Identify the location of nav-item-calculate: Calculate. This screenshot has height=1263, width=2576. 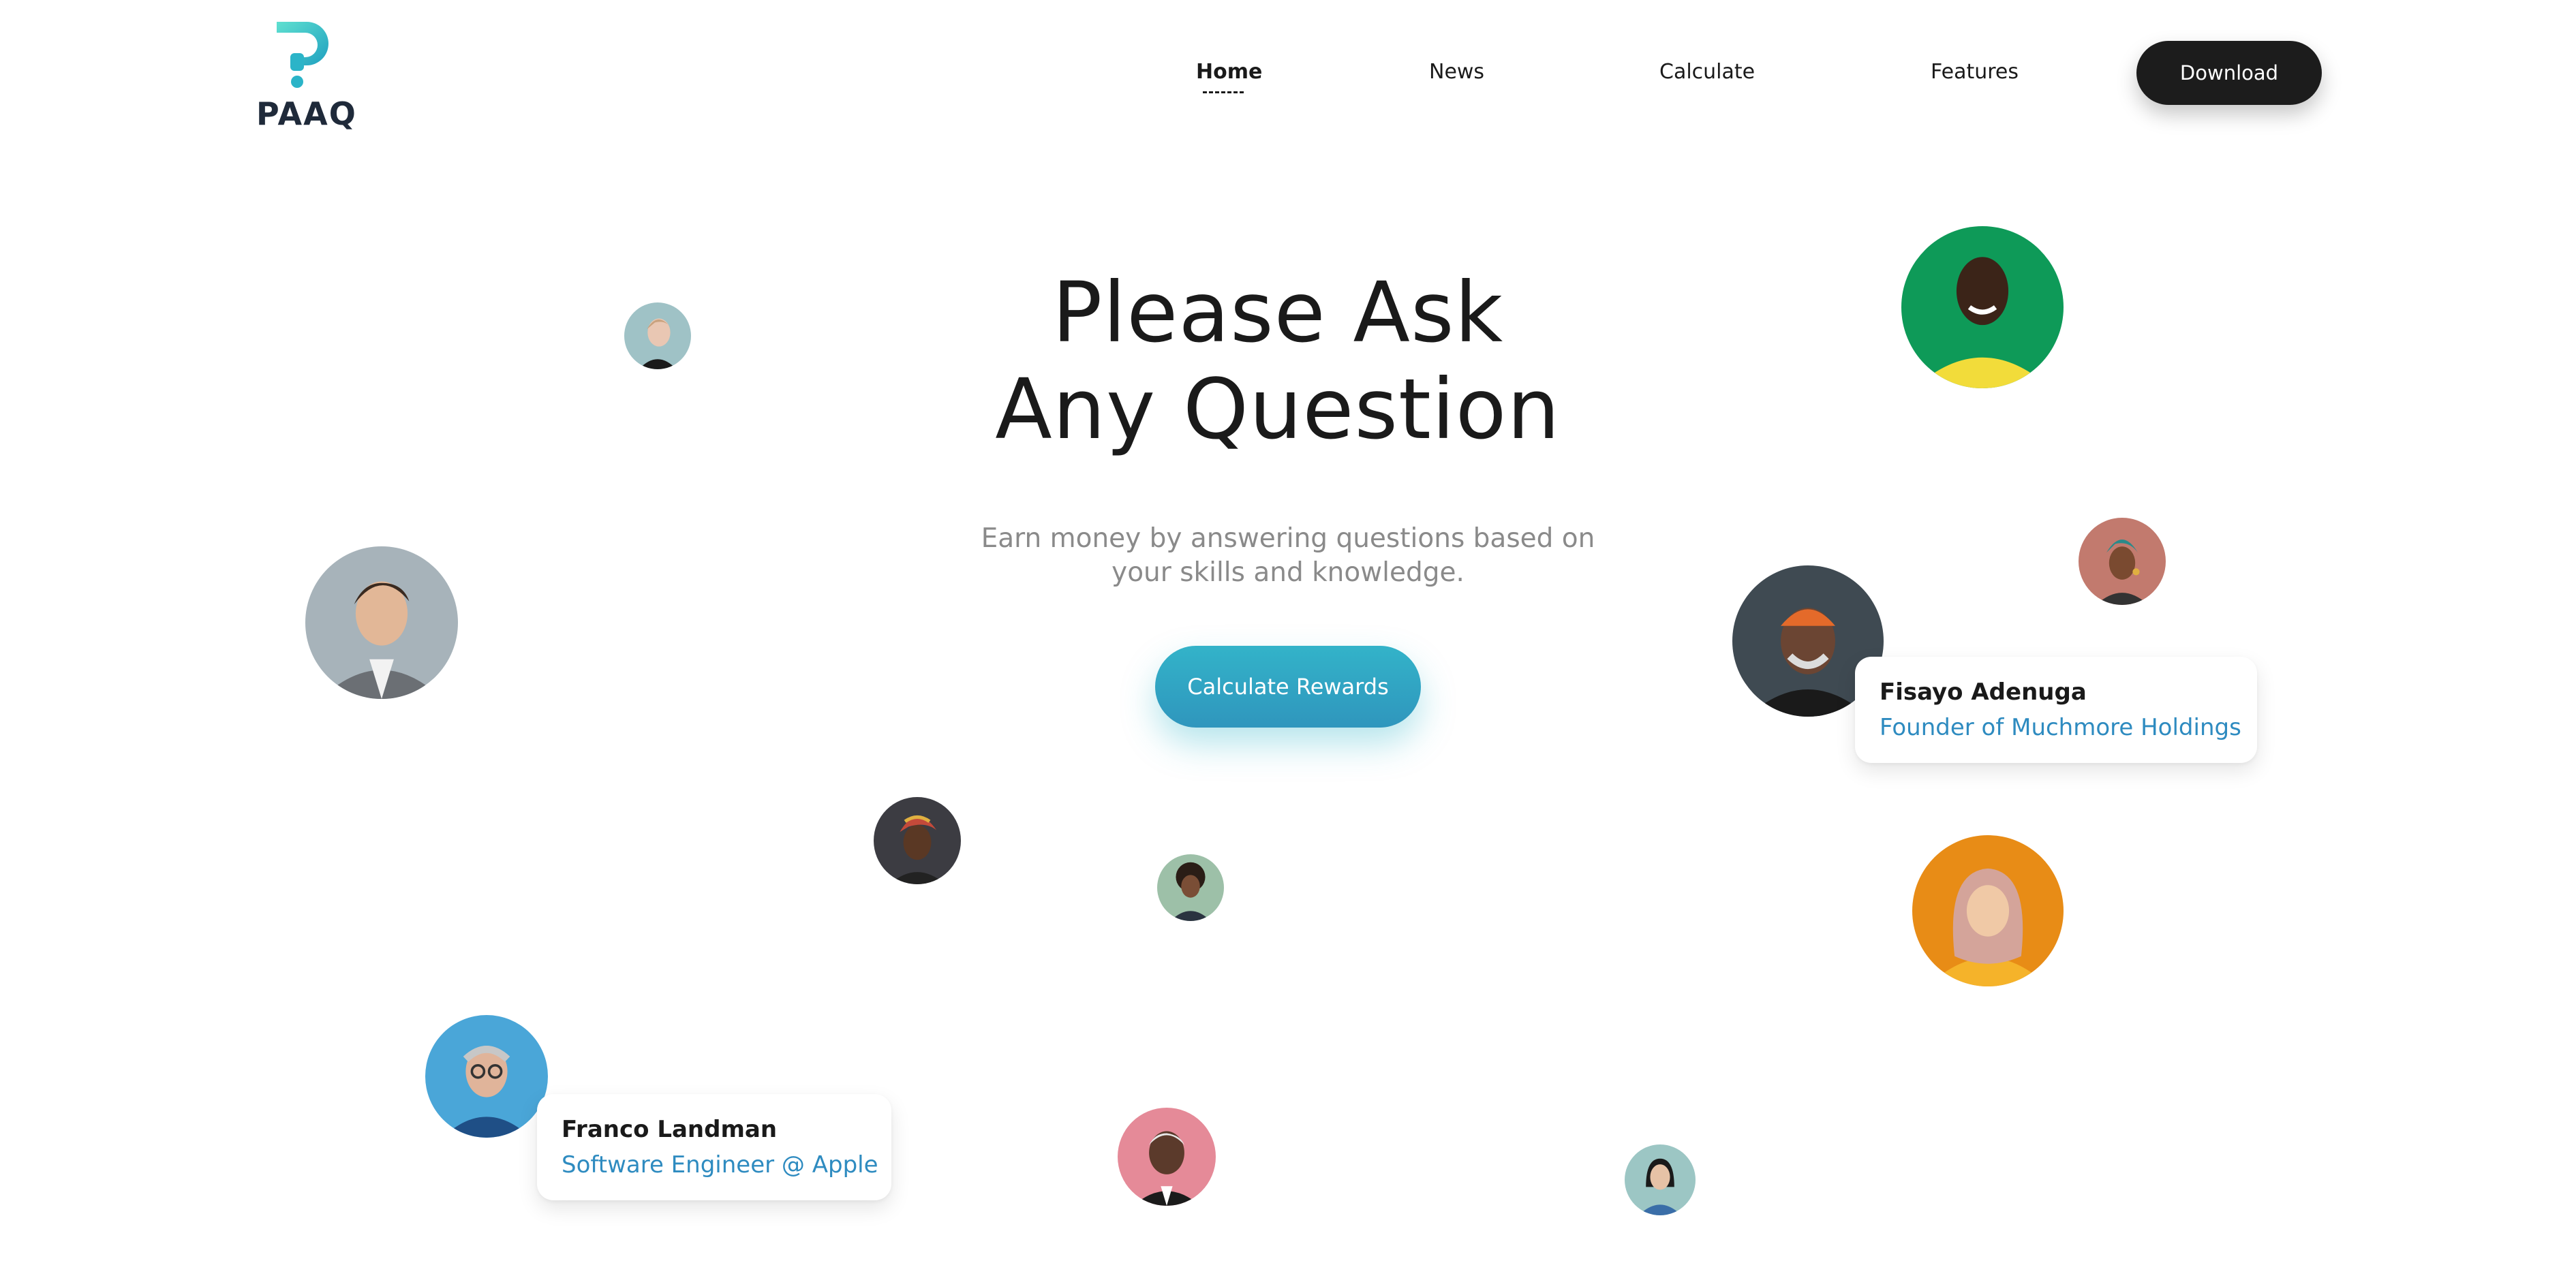
(1707, 72).